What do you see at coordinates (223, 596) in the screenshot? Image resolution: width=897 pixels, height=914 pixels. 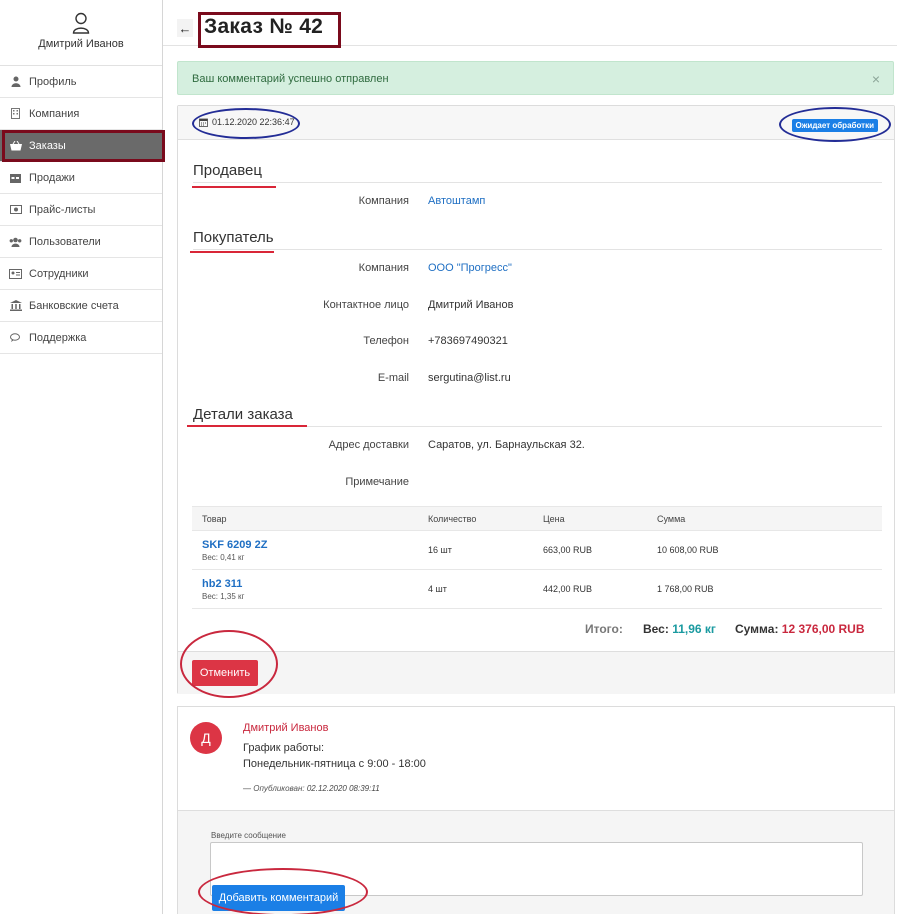 I see `product-weight: Вес: 1,35 кг` at bounding box center [223, 596].